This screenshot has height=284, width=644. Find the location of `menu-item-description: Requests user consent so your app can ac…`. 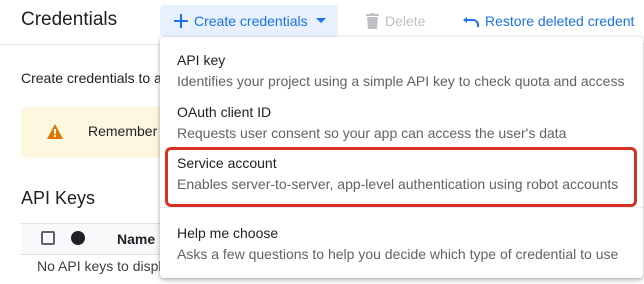

menu-item-description: Requests user consent so your app can ac… is located at coordinates (372, 133).